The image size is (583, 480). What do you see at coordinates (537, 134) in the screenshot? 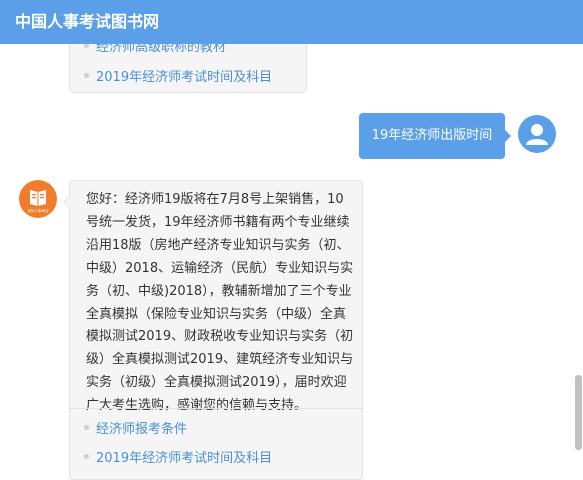
I see `user-avatar-icon` at bounding box center [537, 134].